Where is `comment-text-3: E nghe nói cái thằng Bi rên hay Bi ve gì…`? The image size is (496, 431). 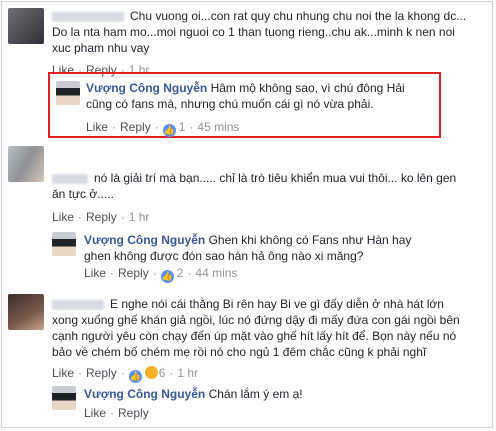 comment-text-3: E nghe nói cái thằng Bi rên hay Bi ve gì… is located at coordinates (256, 328).